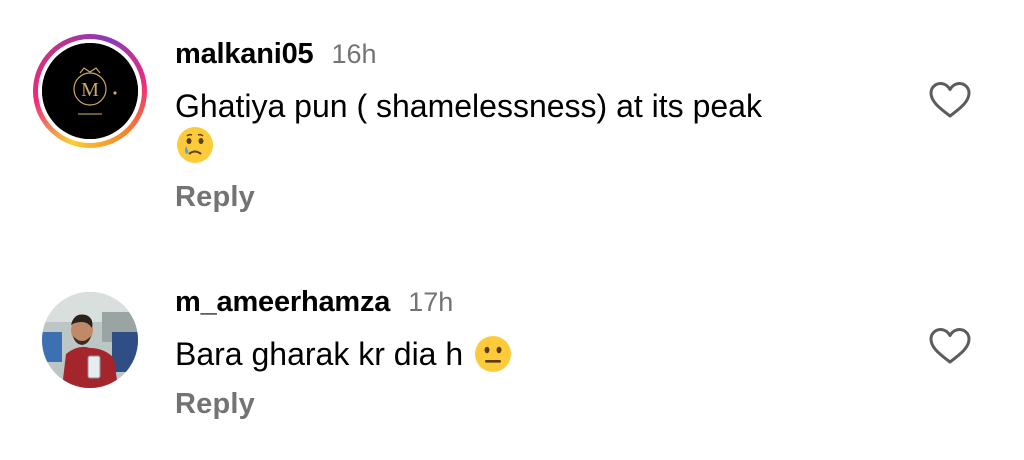 This screenshot has height=460, width=1024. Describe the element at coordinates (493, 354) in the screenshot. I see `neutral-face-icon` at that location.